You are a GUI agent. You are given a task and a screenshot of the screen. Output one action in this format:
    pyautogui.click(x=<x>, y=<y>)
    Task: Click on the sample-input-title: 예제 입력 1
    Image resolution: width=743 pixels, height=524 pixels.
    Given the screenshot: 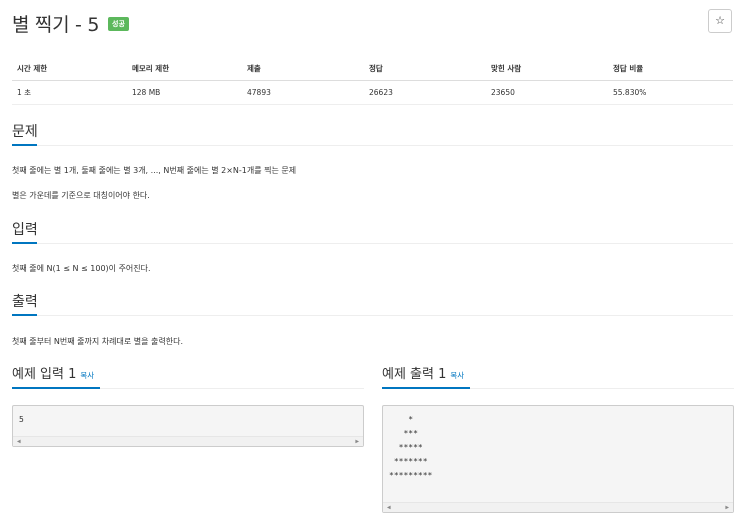 What is the action you would take?
    pyautogui.click(x=44, y=374)
    